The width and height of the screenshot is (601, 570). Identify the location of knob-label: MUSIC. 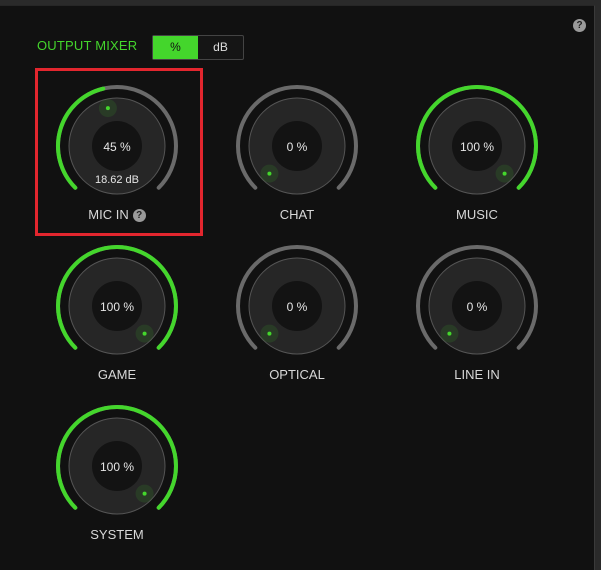
(477, 214).